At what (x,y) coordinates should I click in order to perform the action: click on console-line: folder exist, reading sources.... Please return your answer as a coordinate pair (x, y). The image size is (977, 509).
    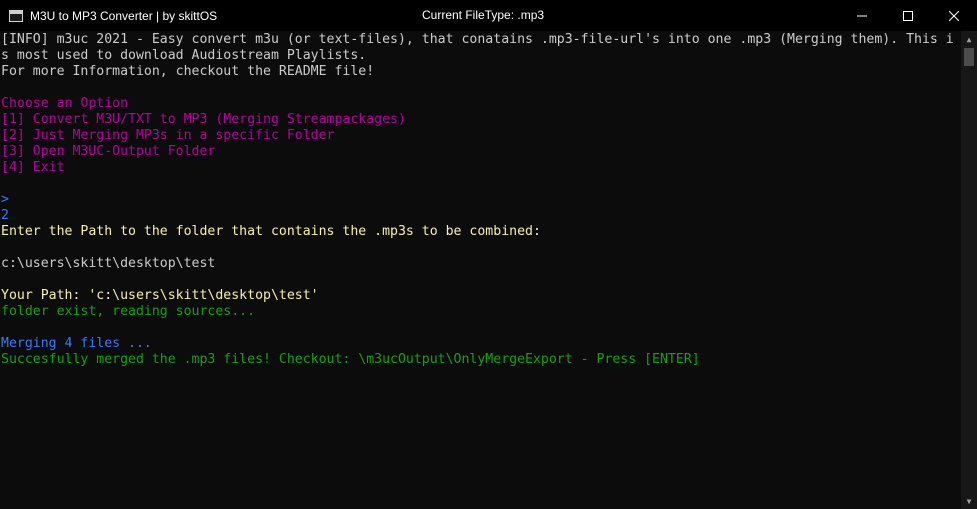
    Looking at the image, I should click on (128, 311).